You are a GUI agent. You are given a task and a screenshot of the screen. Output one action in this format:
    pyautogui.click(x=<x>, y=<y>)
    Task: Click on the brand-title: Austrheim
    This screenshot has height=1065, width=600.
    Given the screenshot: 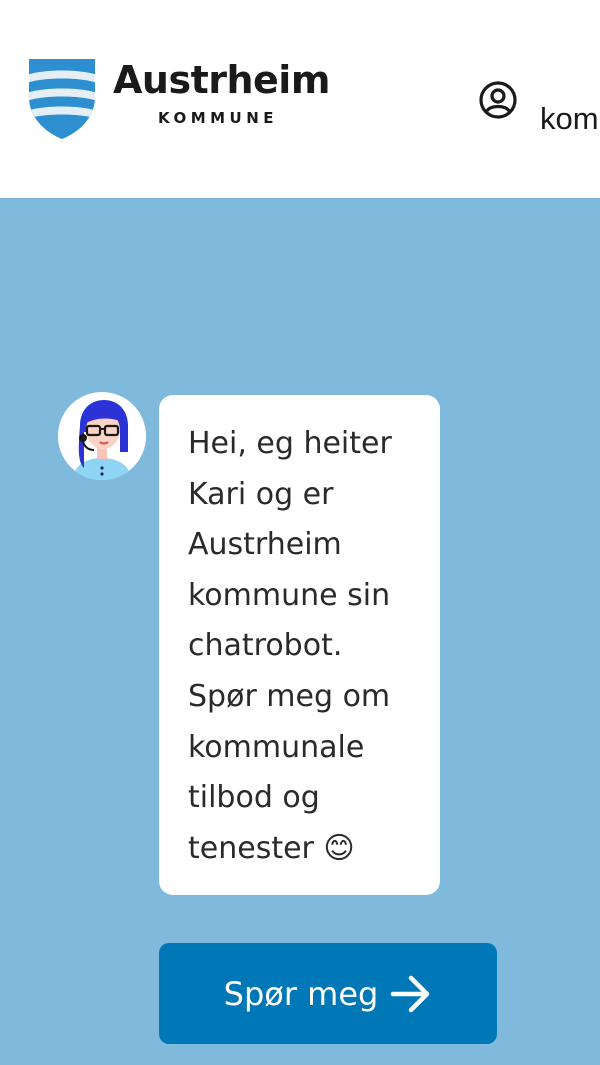 What is the action you would take?
    pyautogui.click(x=221, y=80)
    